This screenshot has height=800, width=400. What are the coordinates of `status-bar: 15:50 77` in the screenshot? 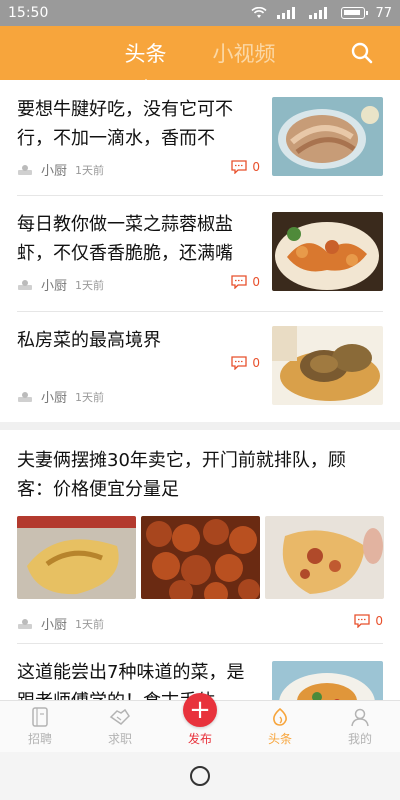 It's located at (200, 13).